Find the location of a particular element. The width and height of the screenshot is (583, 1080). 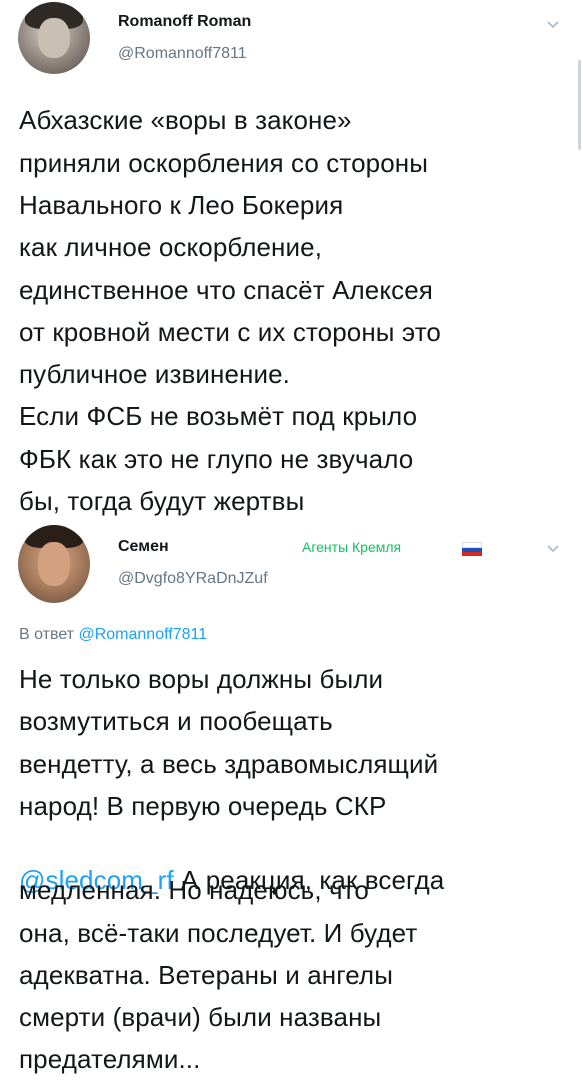

scrollbar is located at coordinates (579, 105).